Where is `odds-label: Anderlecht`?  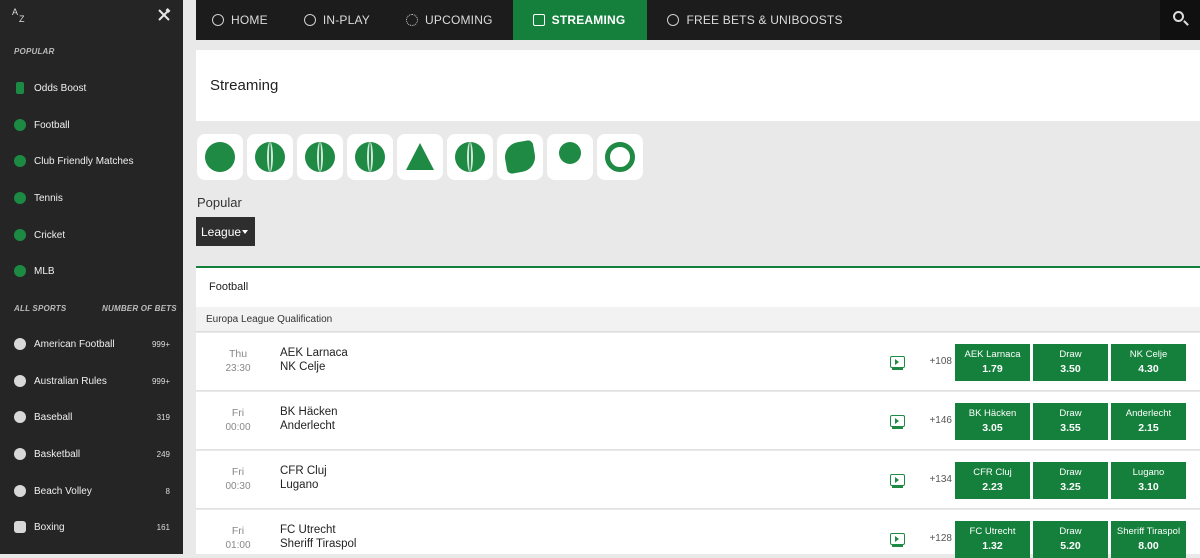 odds-label: Anderlecht is located at coordinates (1148, 413).